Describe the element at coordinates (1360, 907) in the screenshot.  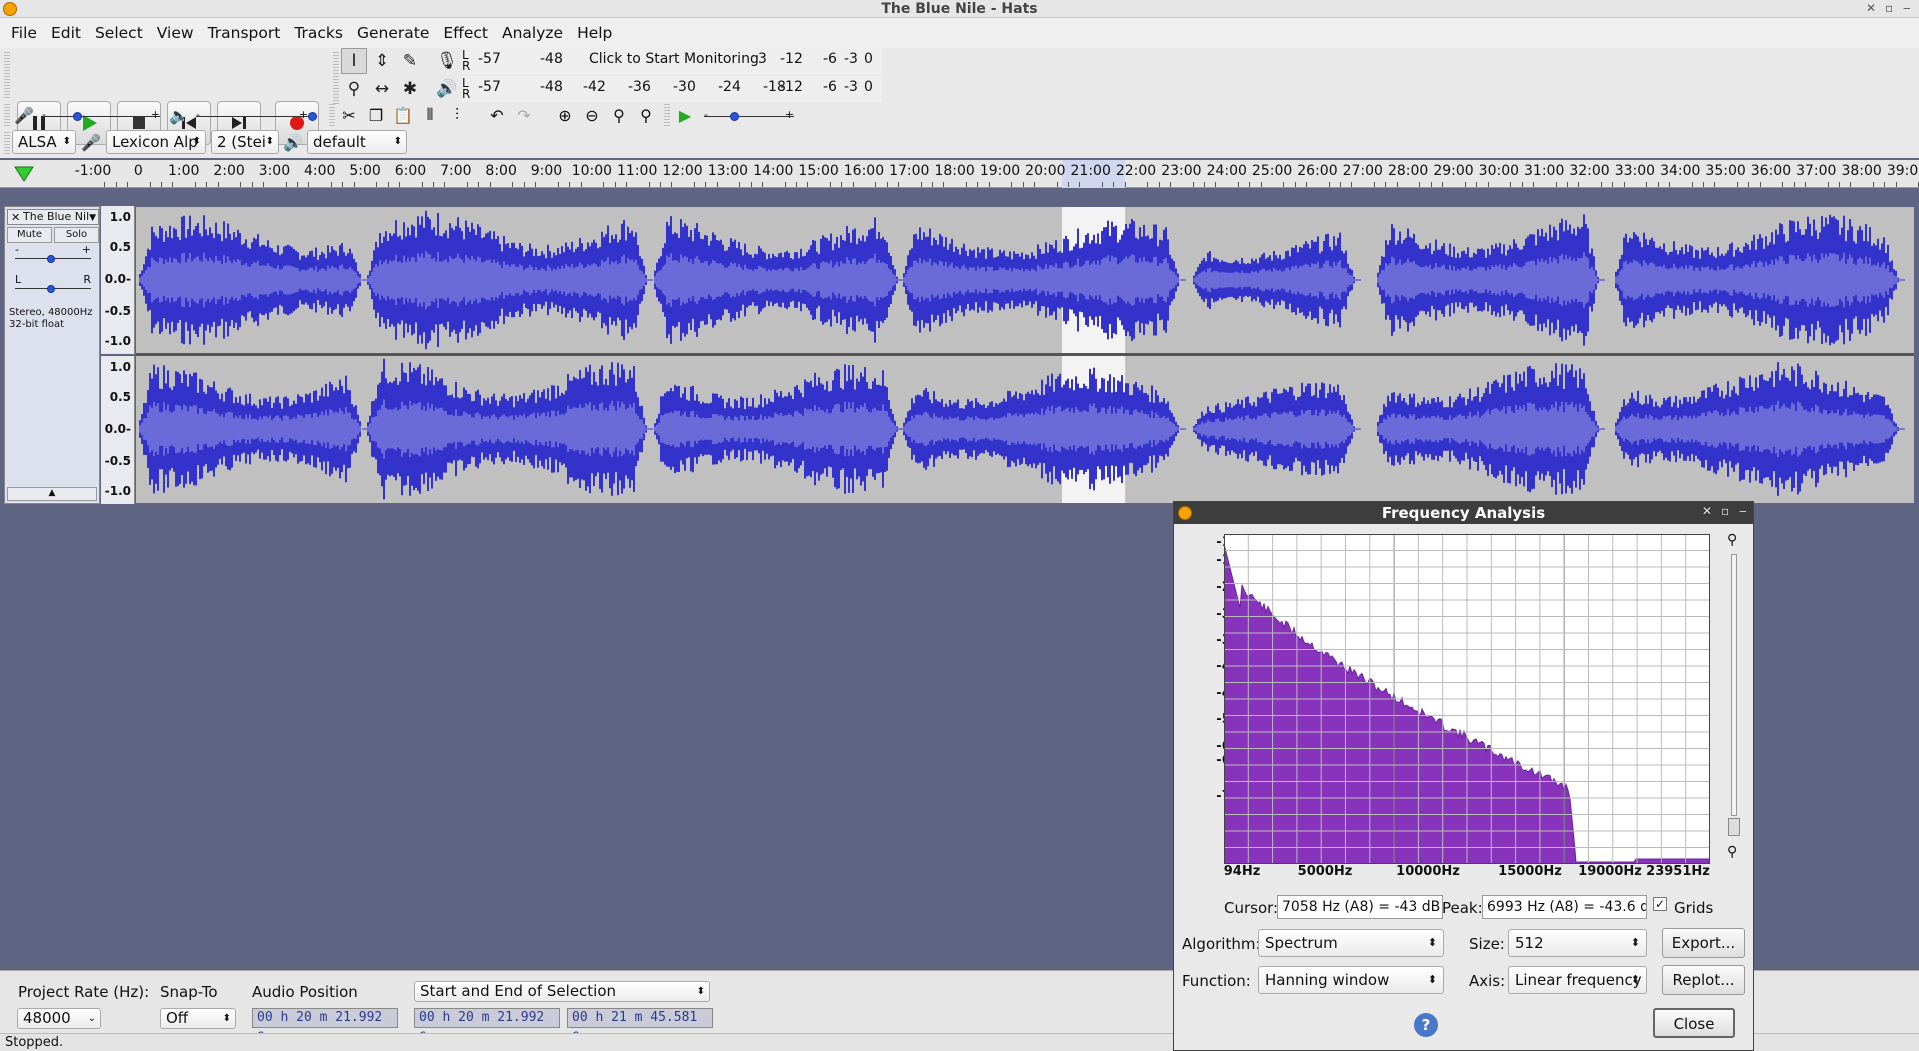
I see `cursor-value-field: 7058 Hz (A8) = -43 dB` at that location.